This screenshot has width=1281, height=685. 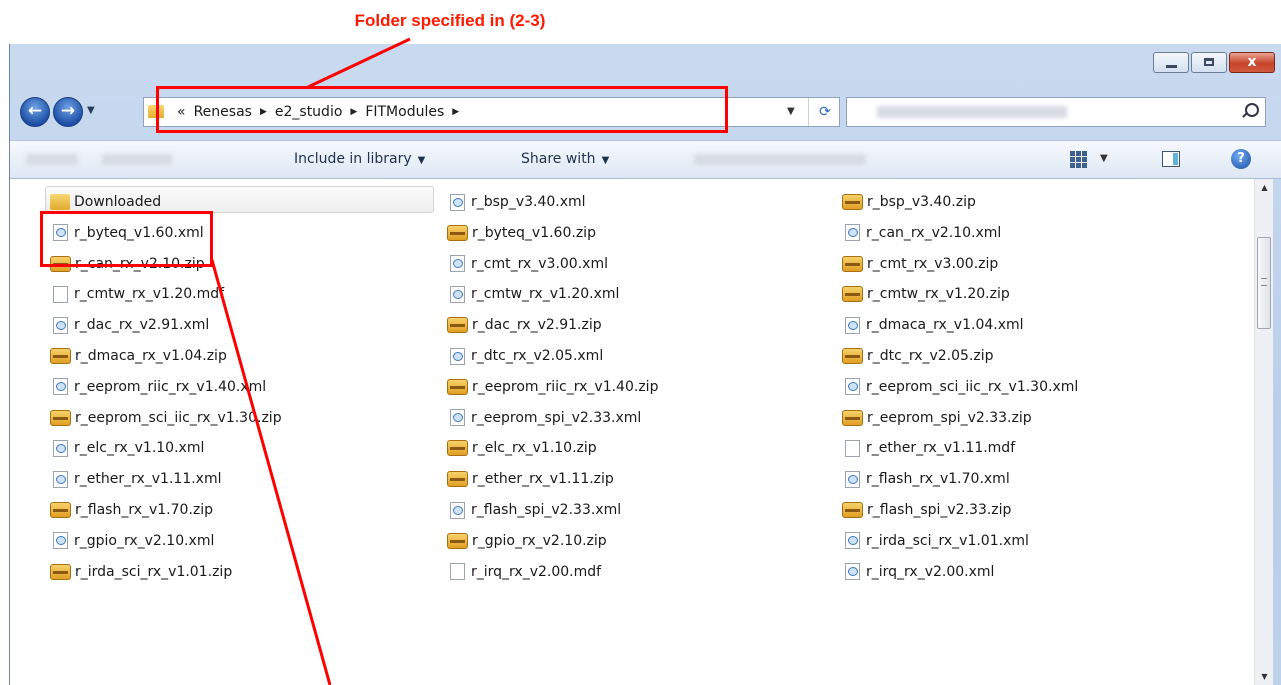 What do you see at coordinates (960, 387) in the screenshot?
I see `file-item: r_eeprom_sci_iic_rx_v1.30.xml` at bounding box center [960, 387].